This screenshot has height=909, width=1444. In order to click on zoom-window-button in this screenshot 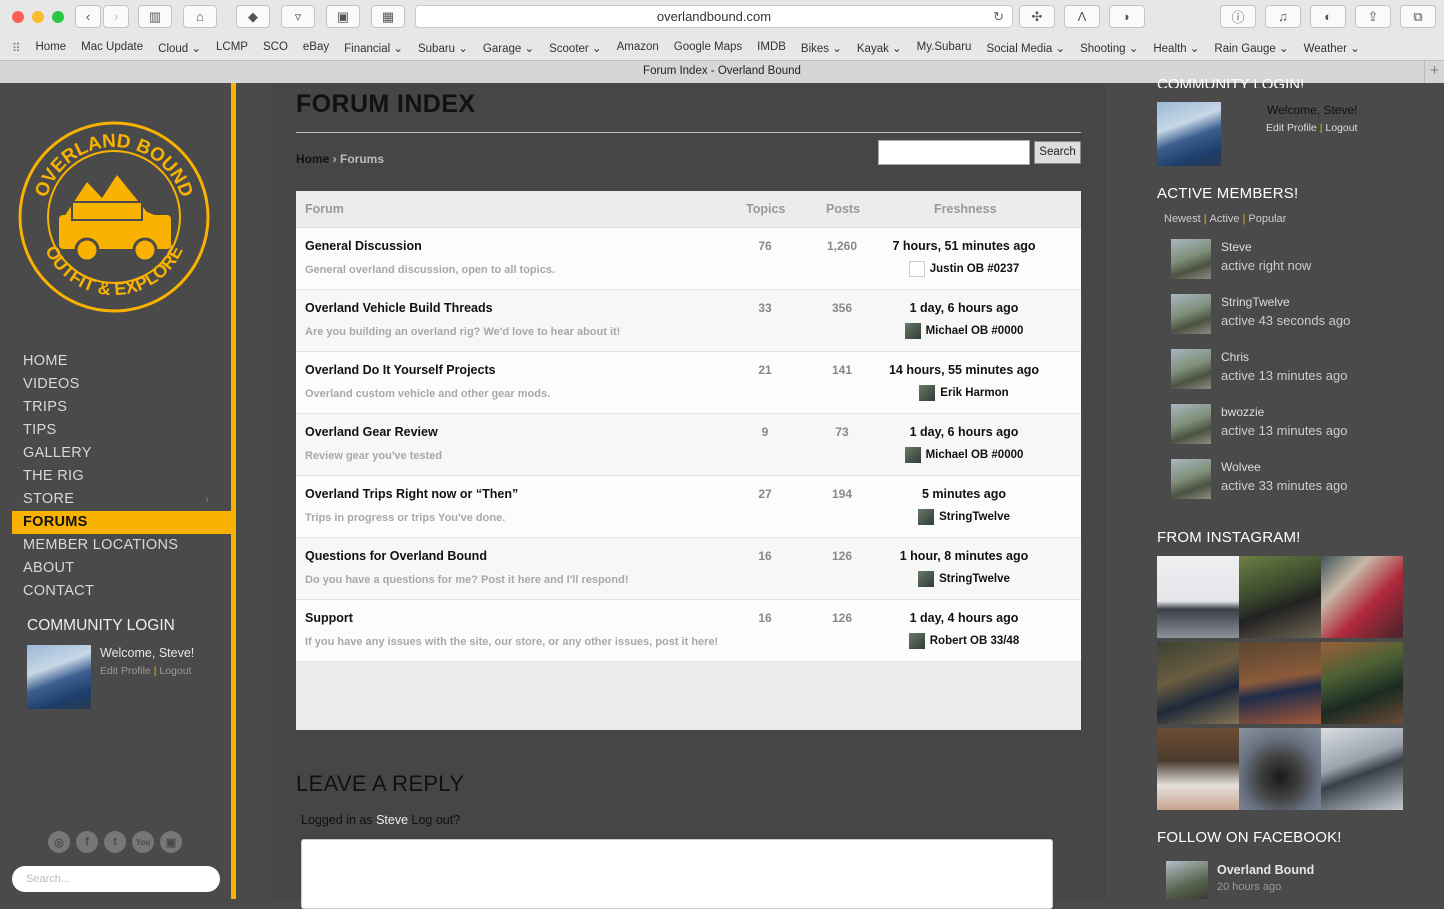, I will do `click(58, 17)`.